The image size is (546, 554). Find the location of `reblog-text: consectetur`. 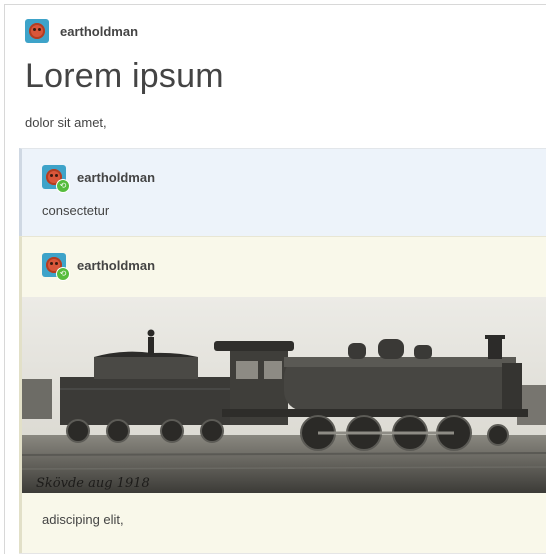

reblog-text: consectetur is located at coordinates (76, 210).